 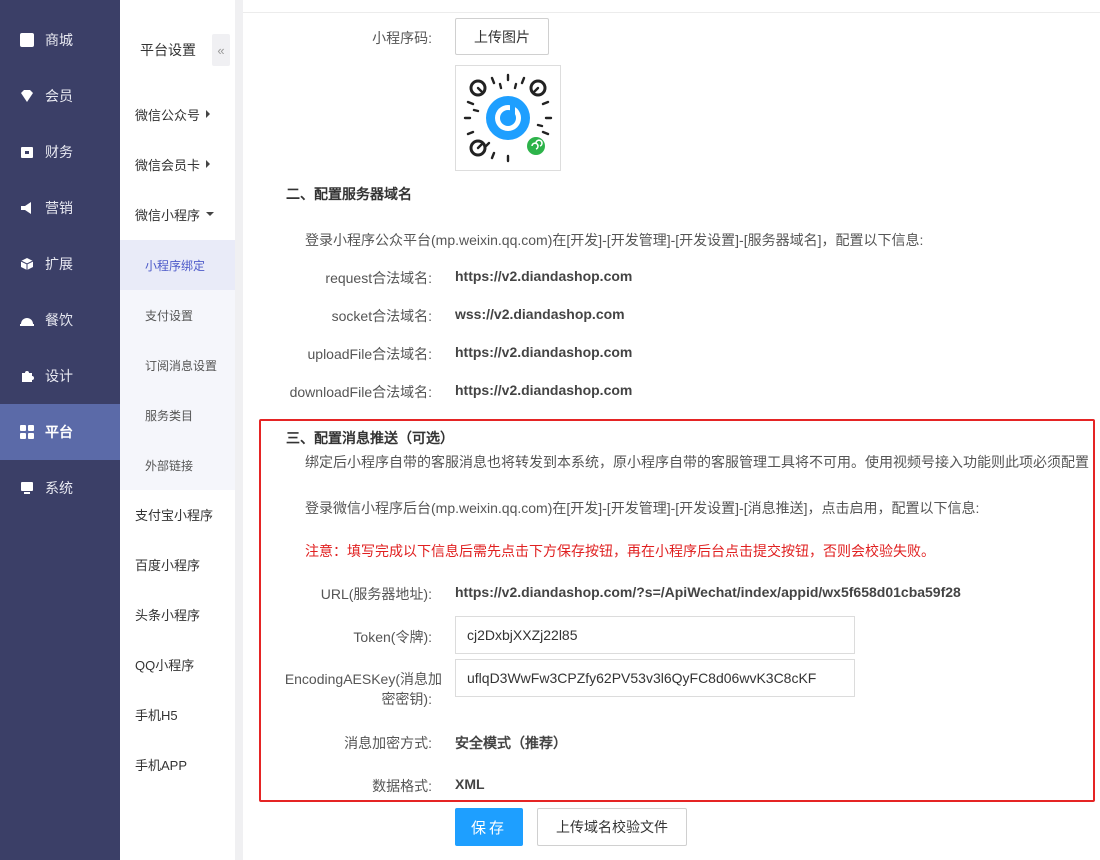 What do you see at coordinates (511, 743) in the screenshot?
I see `encrypt-mode-value: 安全模式（推荐）` at bounding box center [511, 743].